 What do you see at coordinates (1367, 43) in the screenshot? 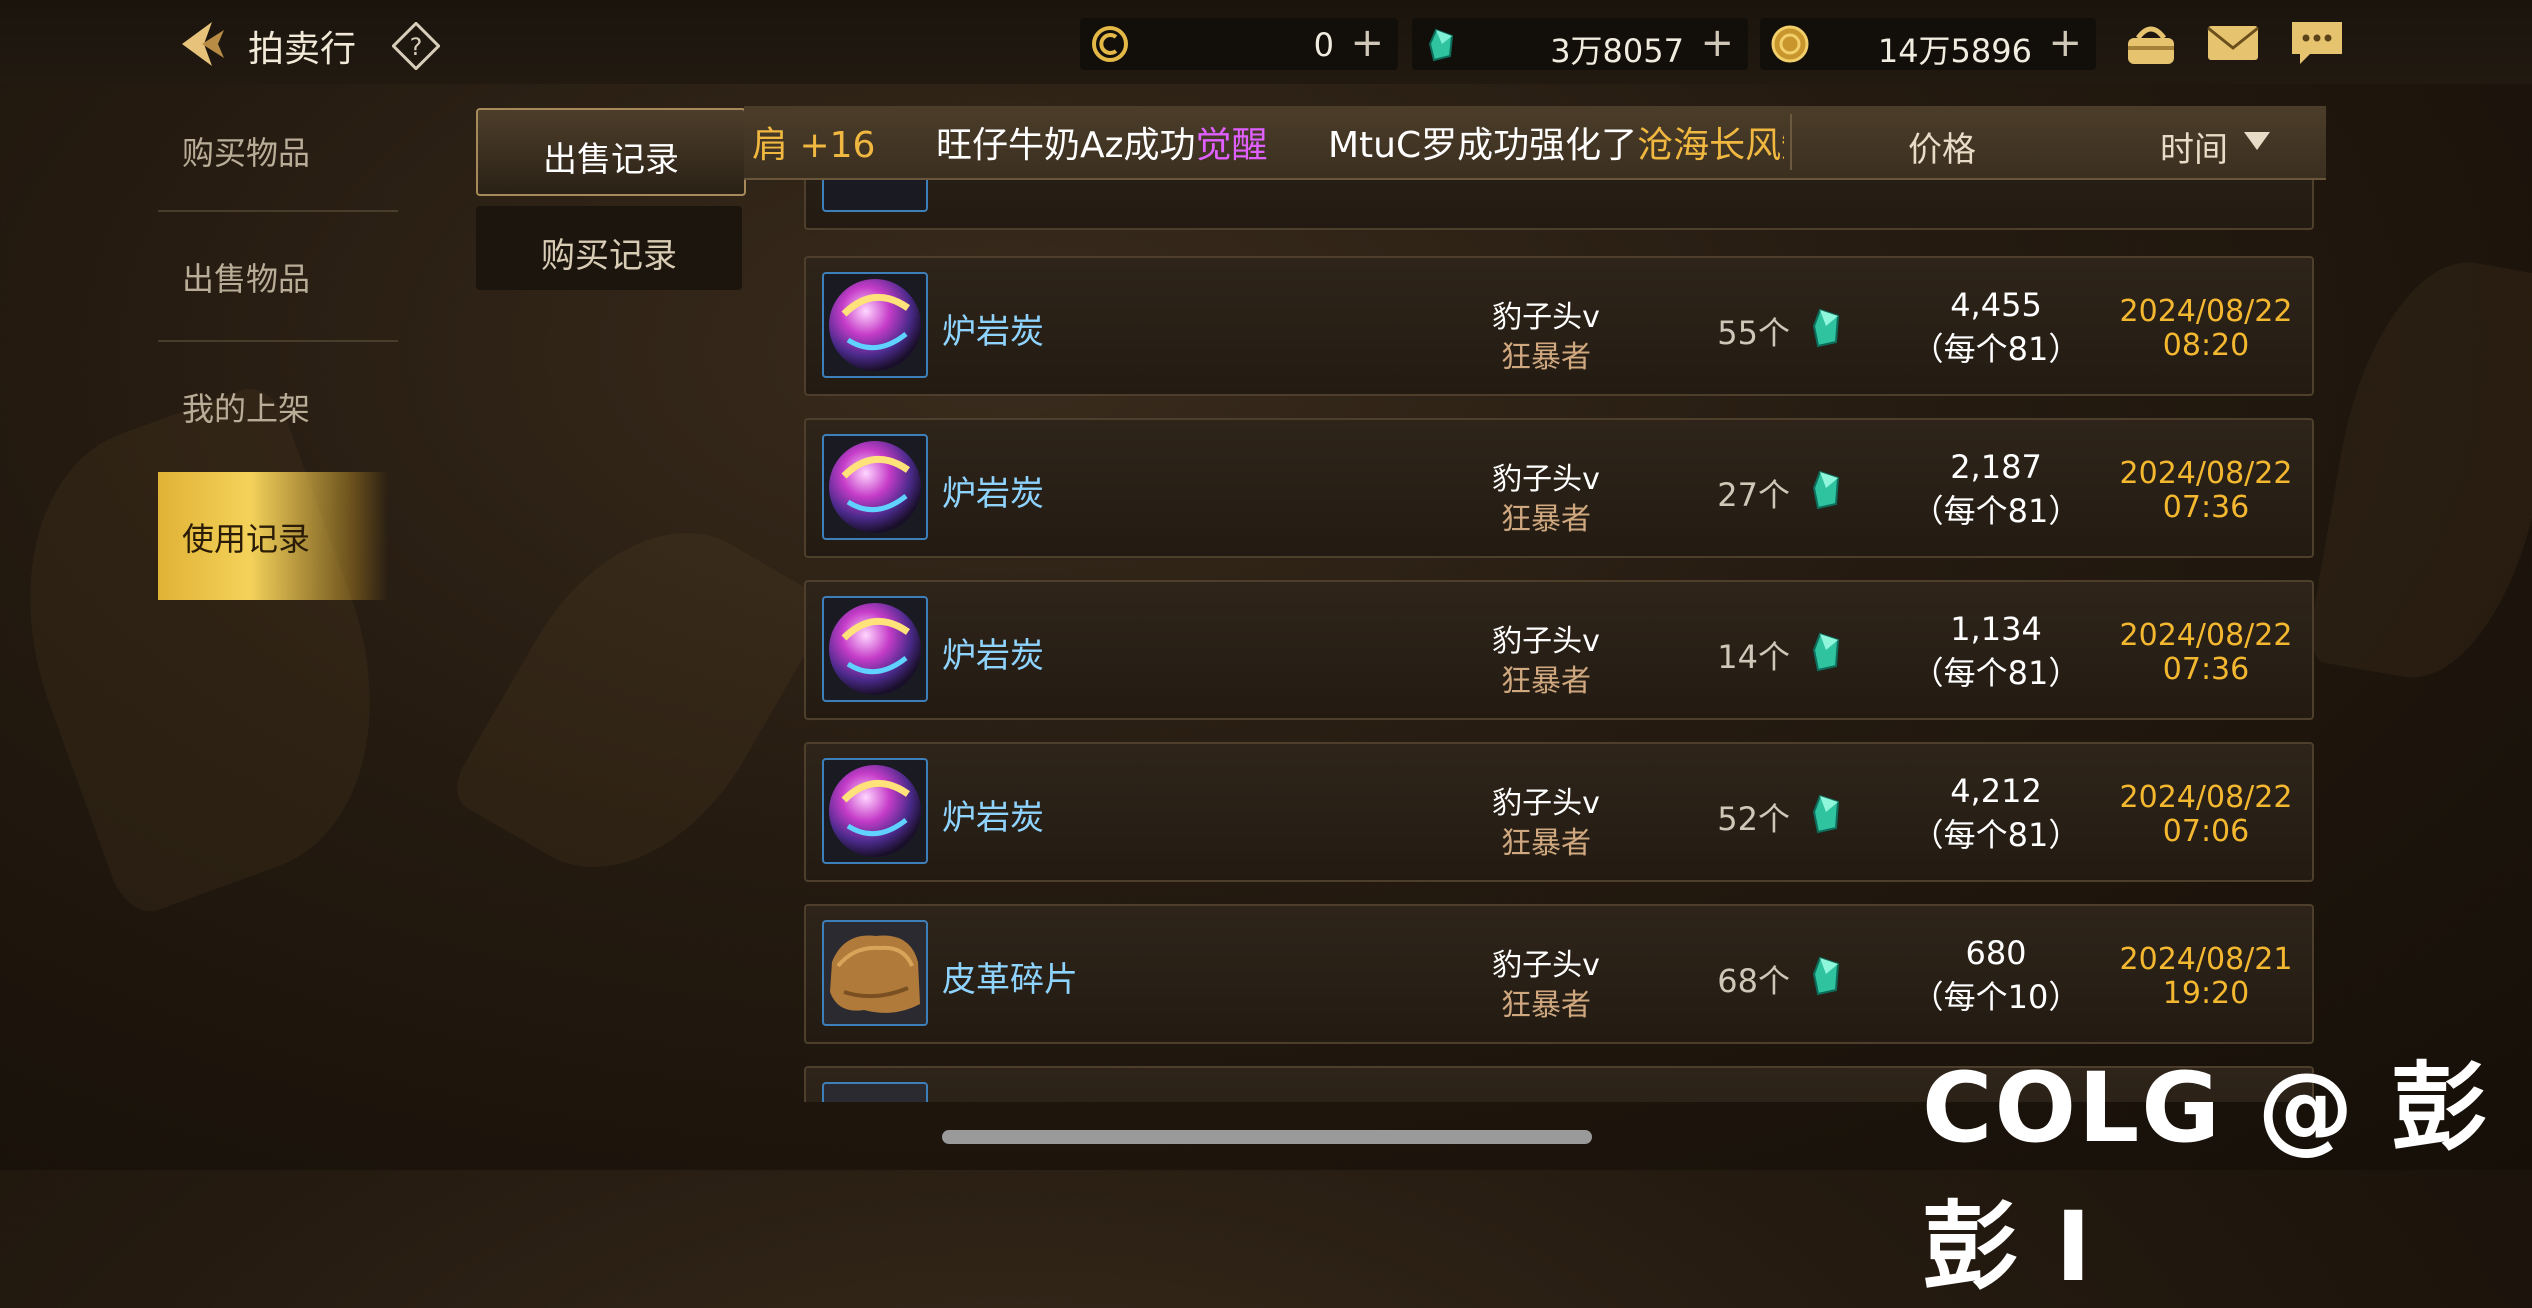
I see `add-c-coin-button: +` at bounding box center [1367, 43].